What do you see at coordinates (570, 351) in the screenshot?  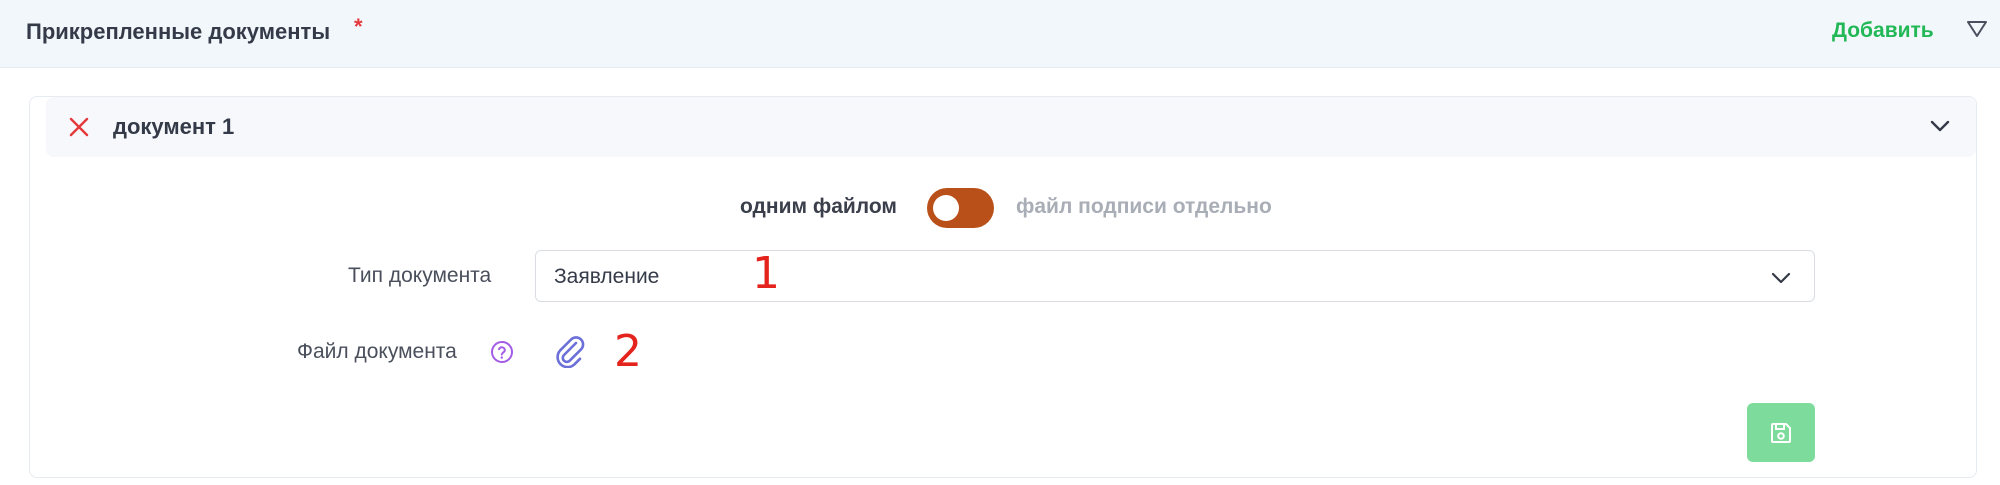 I see `paperclip-icon` at bounding box center [570, 351].